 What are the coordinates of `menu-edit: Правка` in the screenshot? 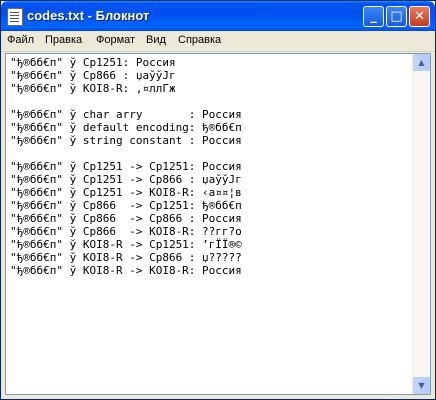 It's located at (63, 40).